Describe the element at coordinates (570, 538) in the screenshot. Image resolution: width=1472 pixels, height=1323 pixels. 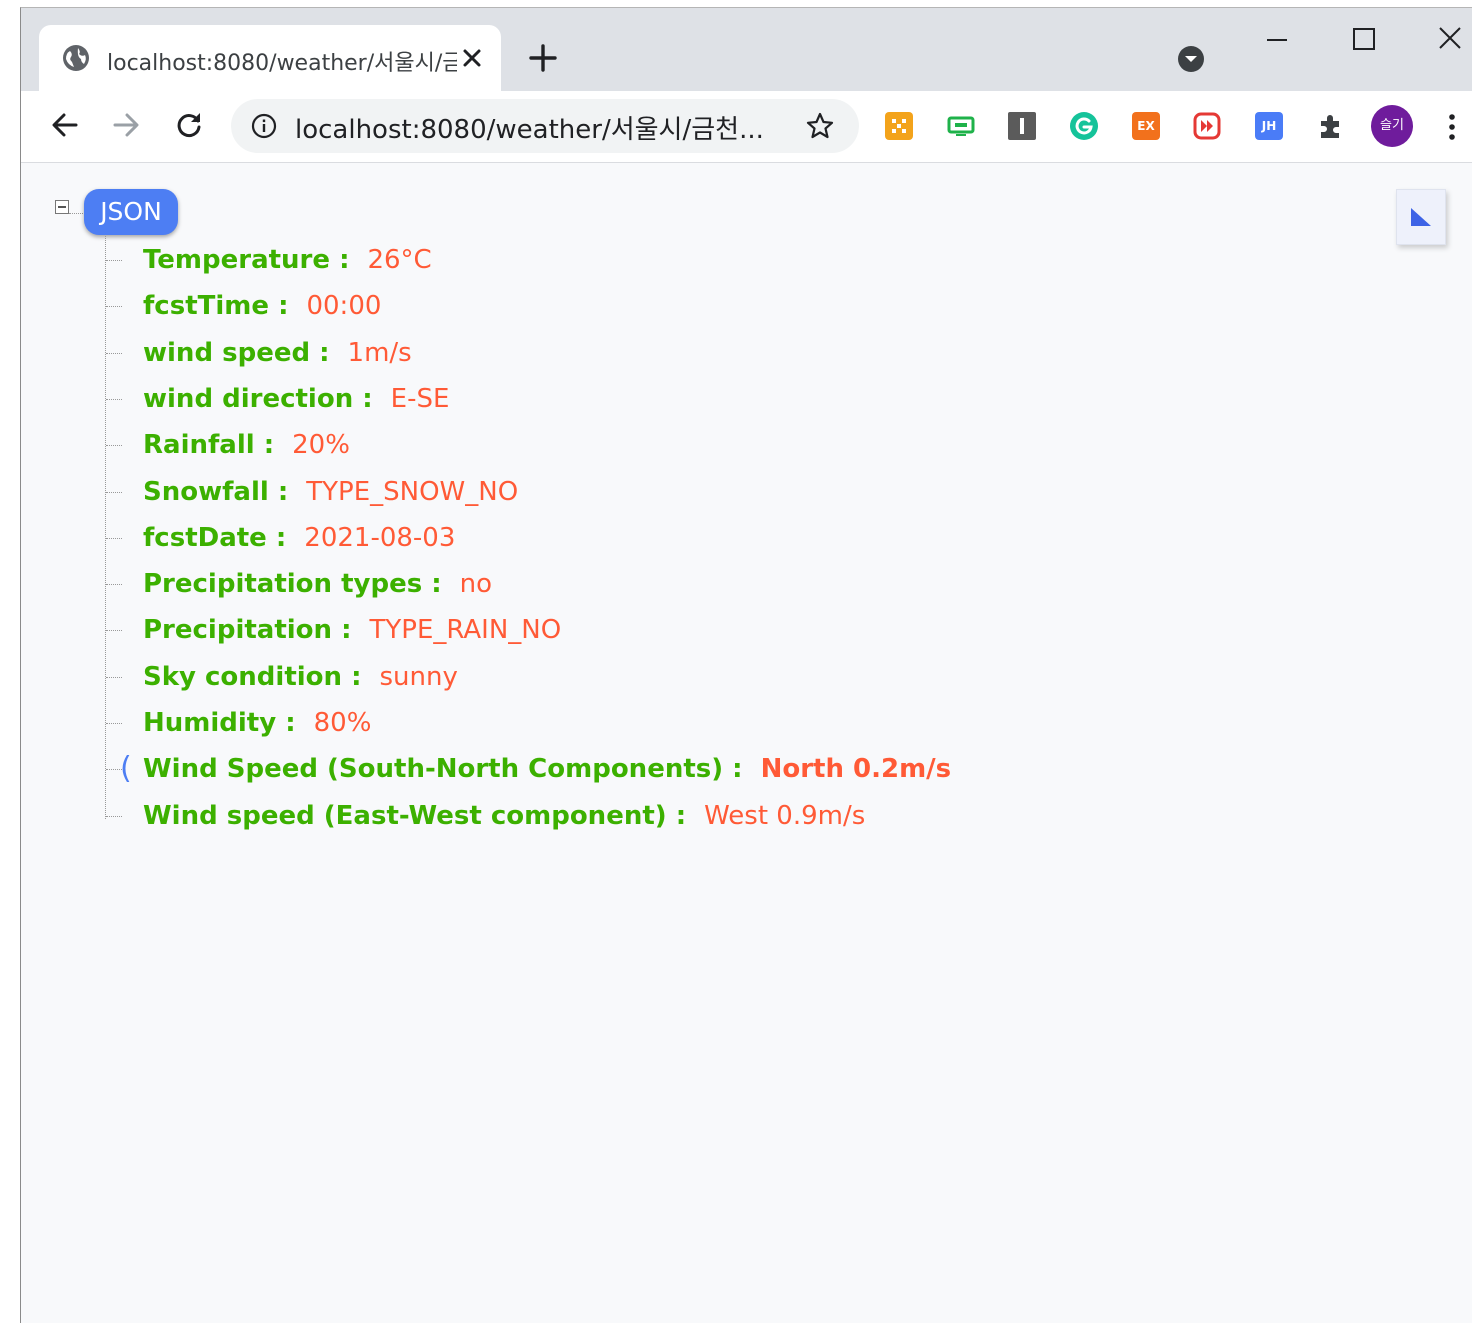
I see `json-entry-row: fcstDate :2021-08-03` at that location.